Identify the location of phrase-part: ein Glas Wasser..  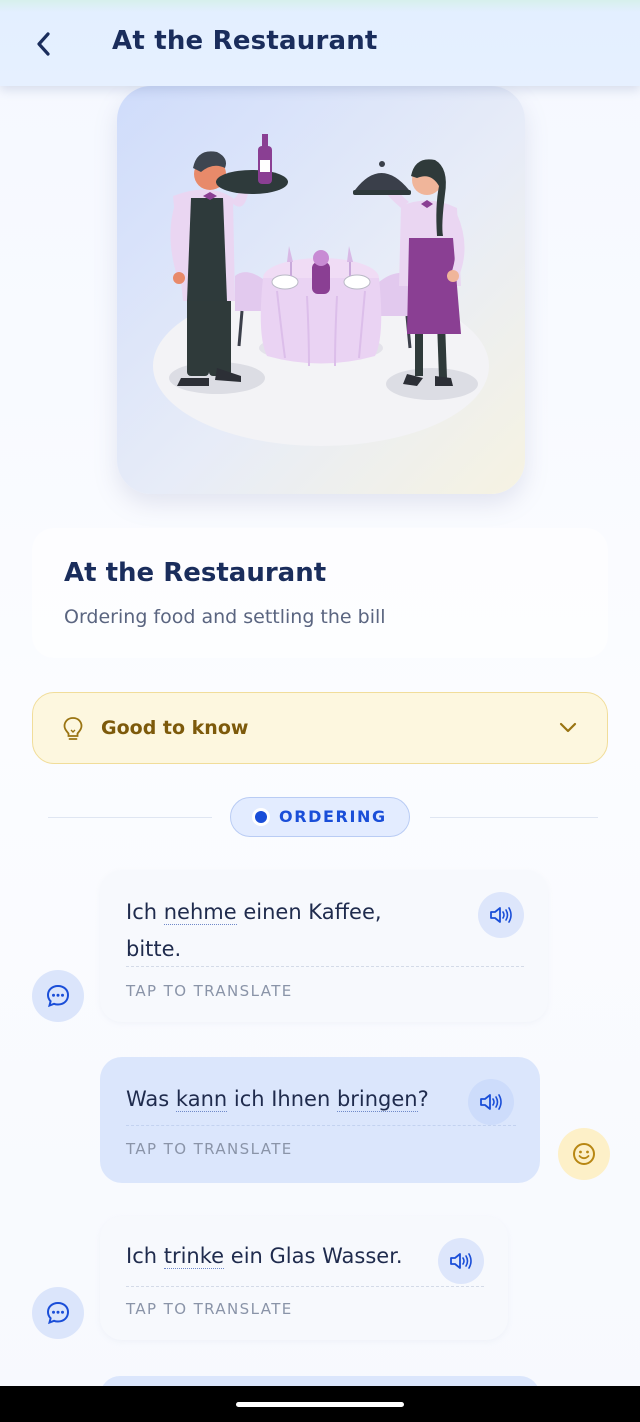
(313, 1256).